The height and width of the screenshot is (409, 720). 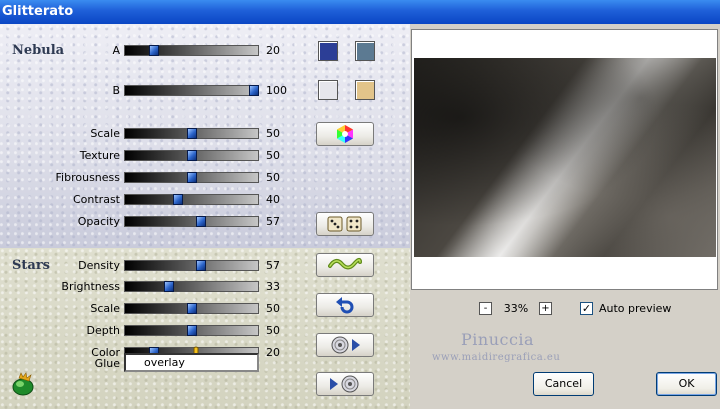 I want to click on stars-brightness-slider, so click(x=191, y=286).